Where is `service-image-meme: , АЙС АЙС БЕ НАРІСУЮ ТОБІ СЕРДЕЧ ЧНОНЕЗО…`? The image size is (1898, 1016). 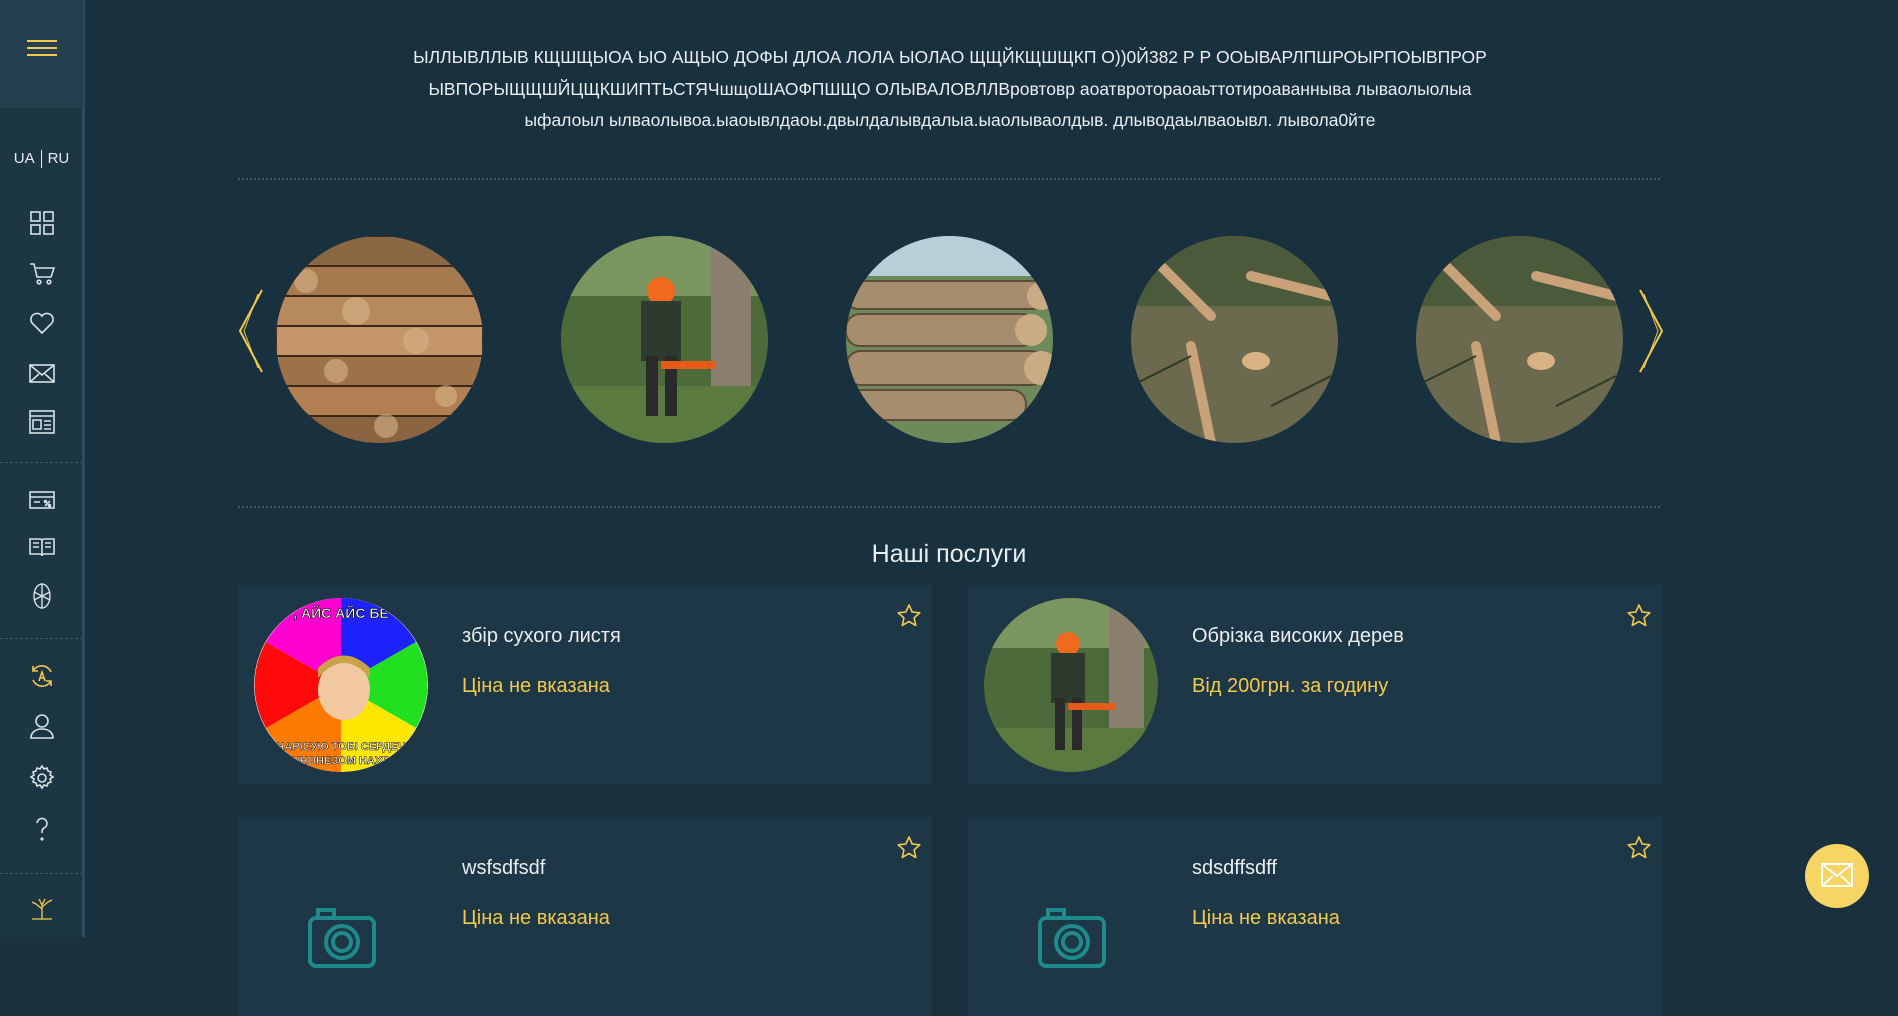 service-image-meme: , АЙС АЙС БЕ НАРІСУЮ ТОБІ СЕРДЕЧ ЧНОНЕЗО… is located at coordinates (341, 685).